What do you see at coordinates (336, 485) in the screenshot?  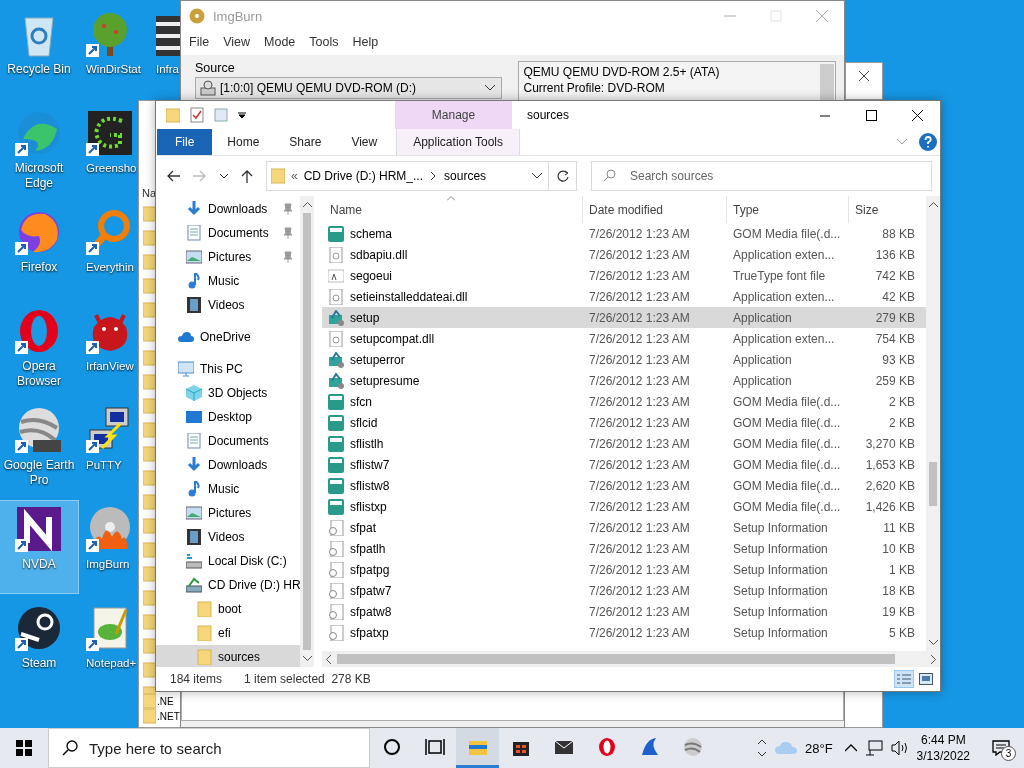 I see `dat-file-icon` at bounding box center [336, 485].